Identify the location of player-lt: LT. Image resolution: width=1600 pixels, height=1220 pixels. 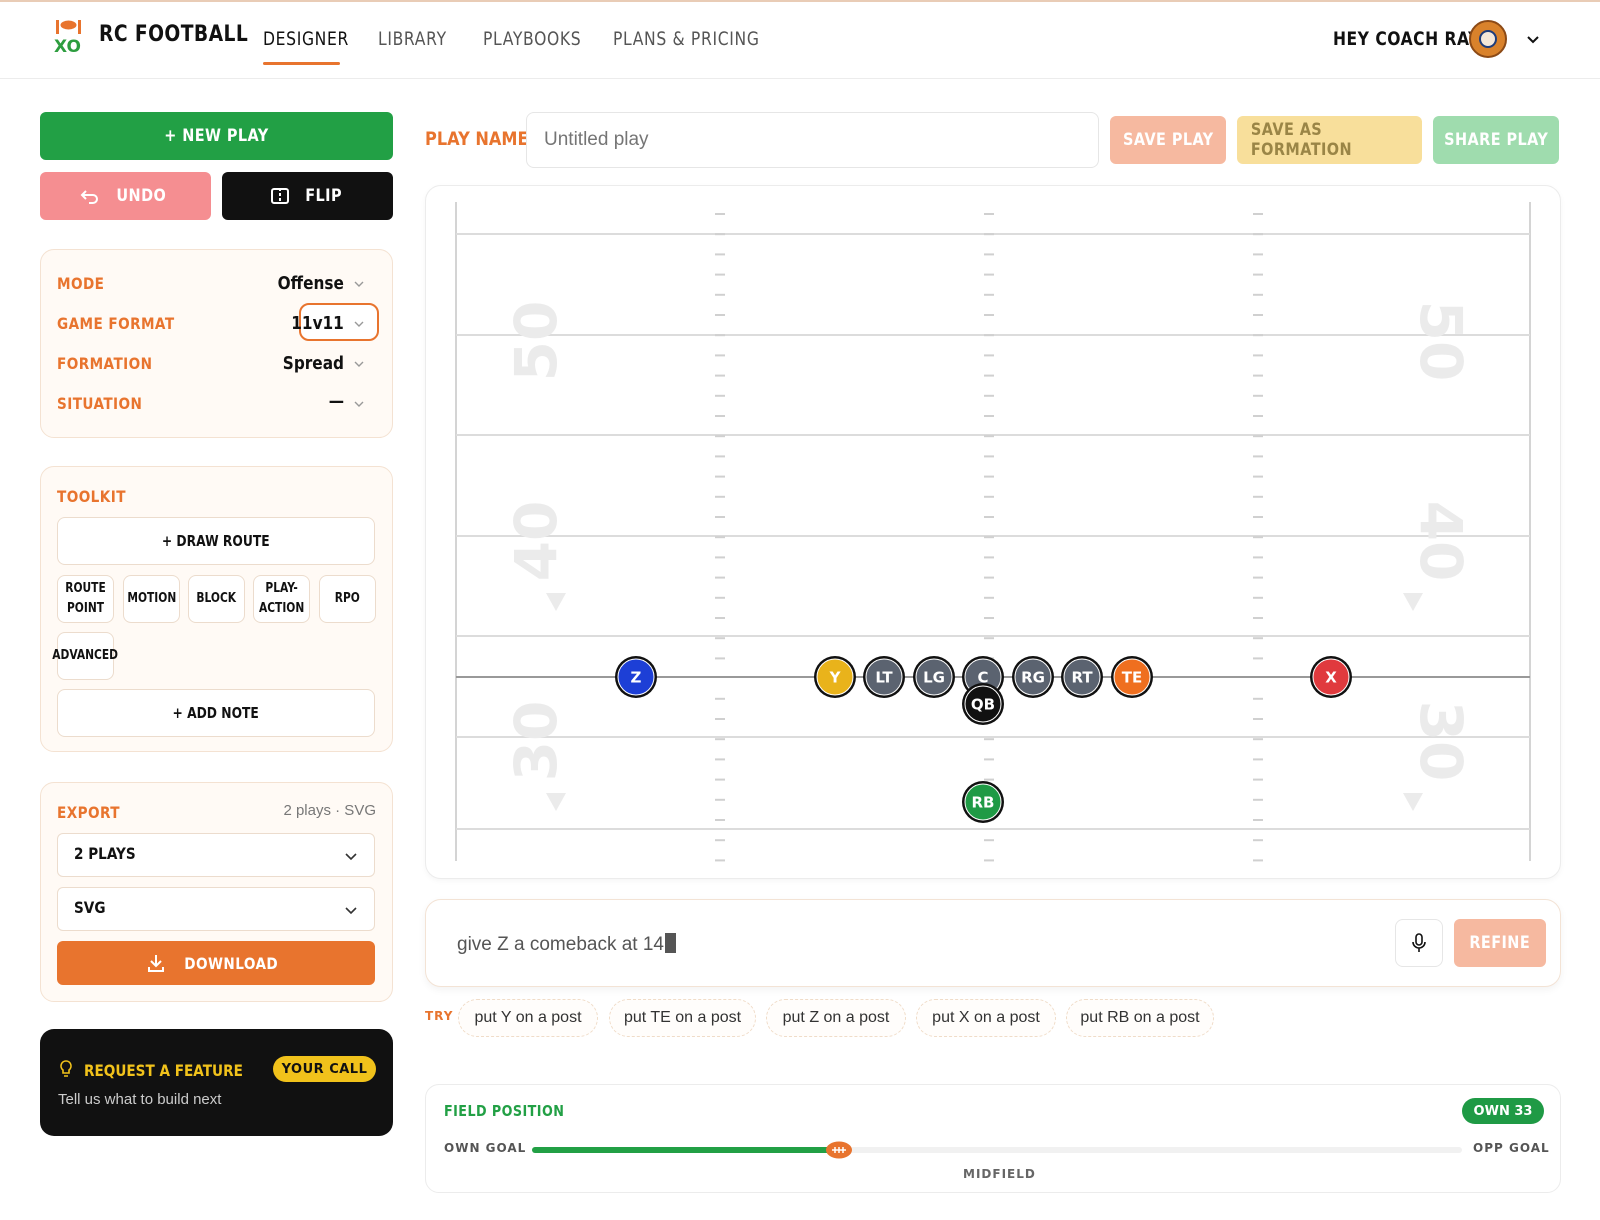
(884, 677).